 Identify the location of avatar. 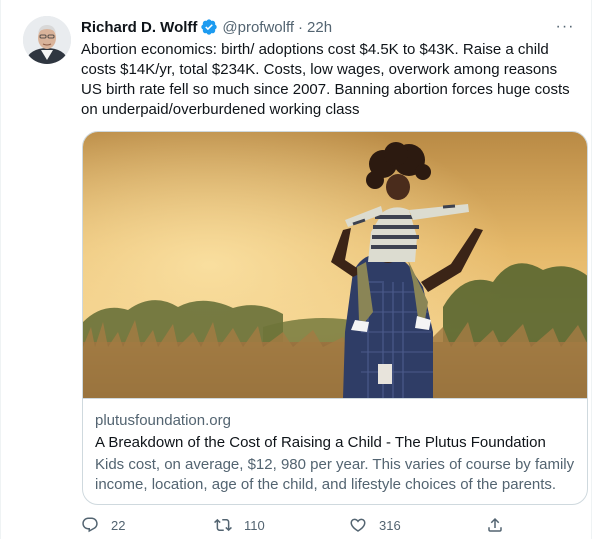
(47, 40).